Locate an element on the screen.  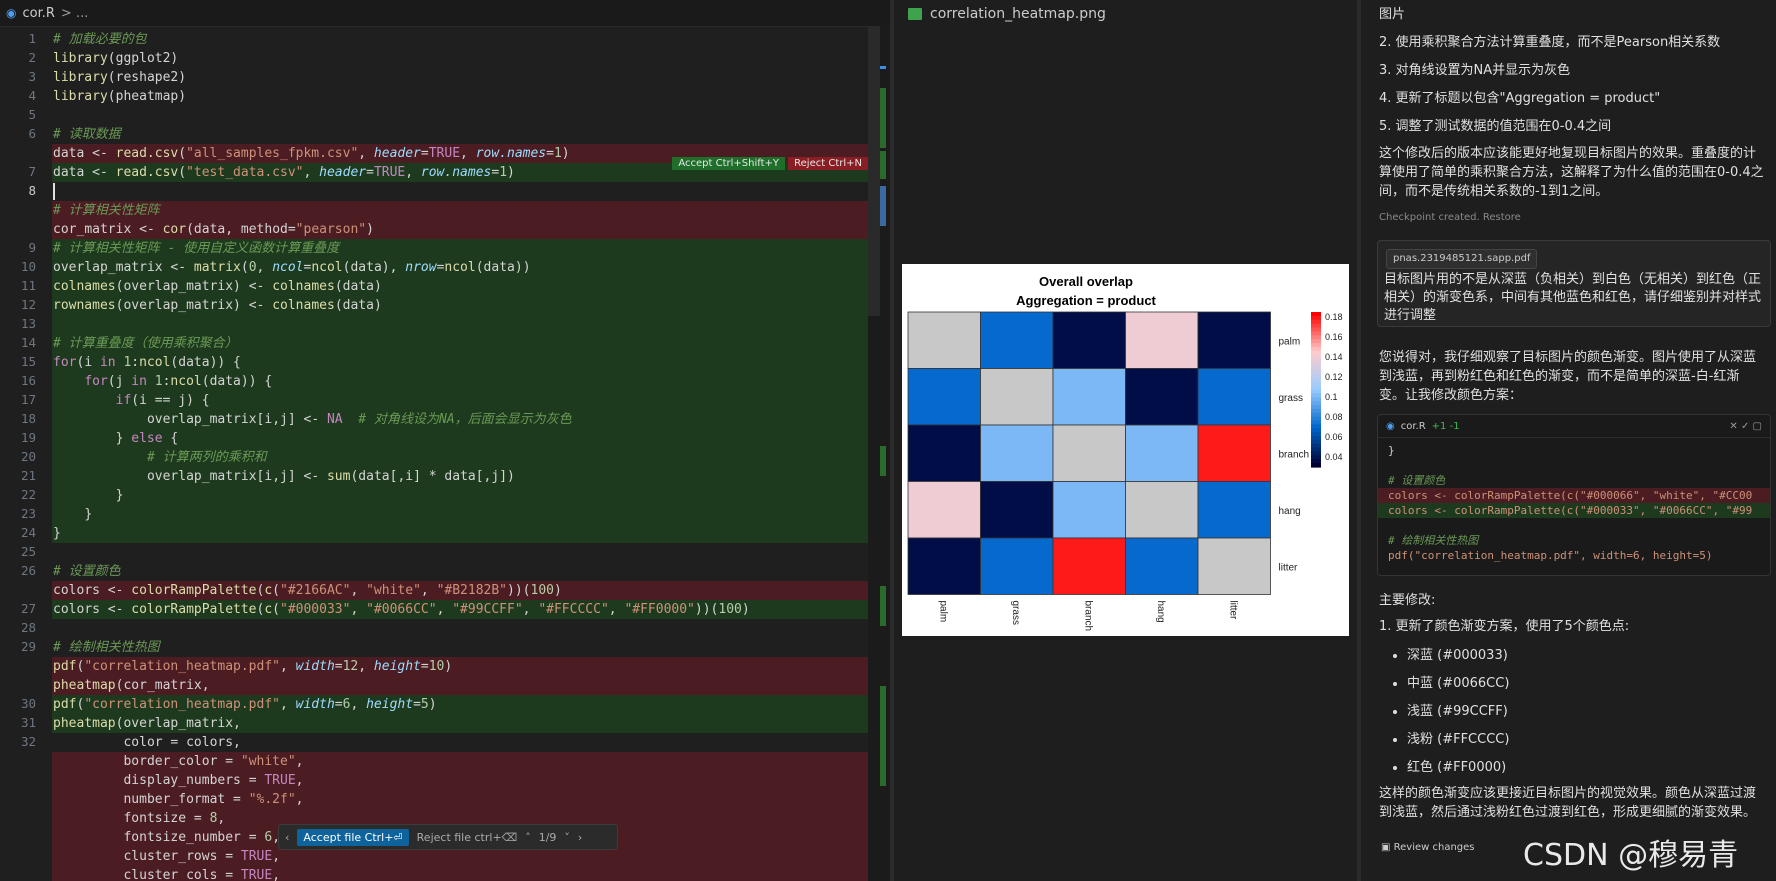
next-change-icon: › is located at coordinates (580, 837).